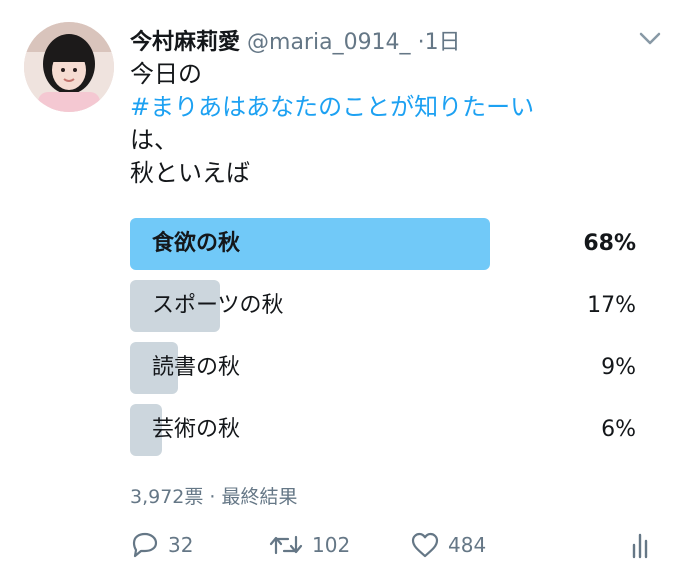 This screenshot has width=680, height=588. Describe the element at coordinates (181, 545) in the screenshot. I see `reply-count: 32` at that location.